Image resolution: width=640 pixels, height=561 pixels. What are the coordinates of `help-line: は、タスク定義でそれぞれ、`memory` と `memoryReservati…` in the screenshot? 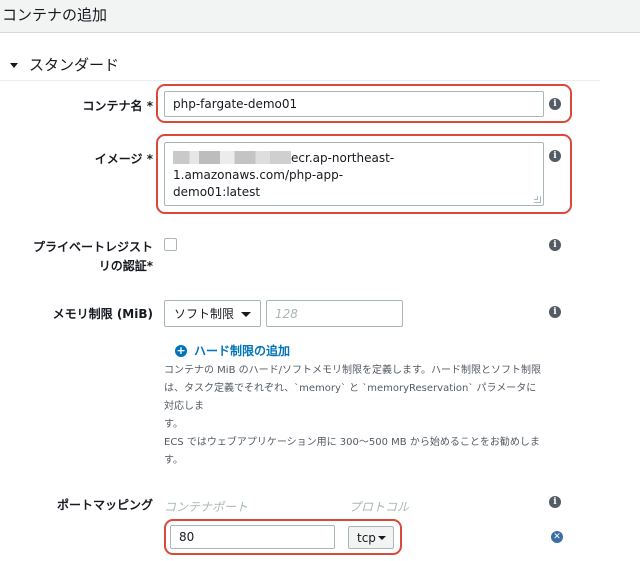 It's located at (350, 397).